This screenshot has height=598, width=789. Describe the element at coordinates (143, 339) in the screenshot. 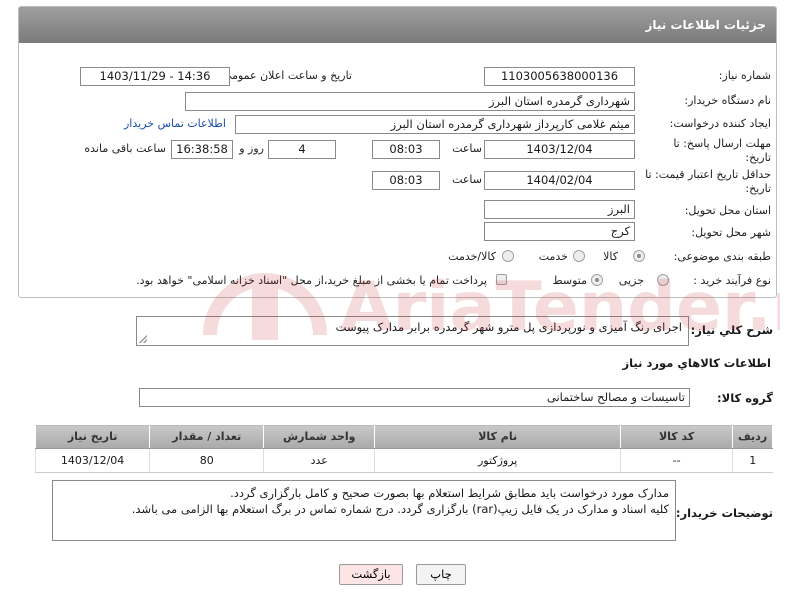

I see `resize-handle-icon` at that location.